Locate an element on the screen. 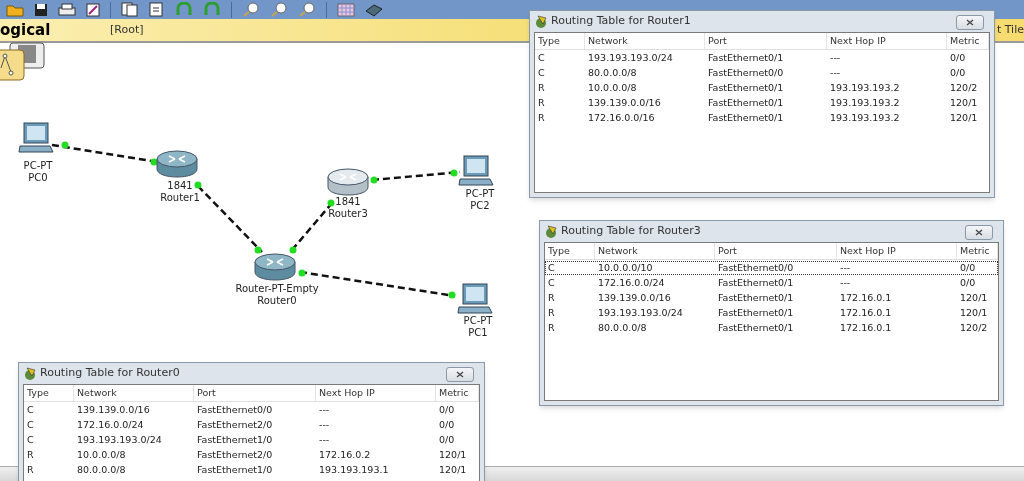 The height and width of the screenshot is (481, 1024). table-cell-text: 10.0.0.0/8 is located at coordinates (612, 88).